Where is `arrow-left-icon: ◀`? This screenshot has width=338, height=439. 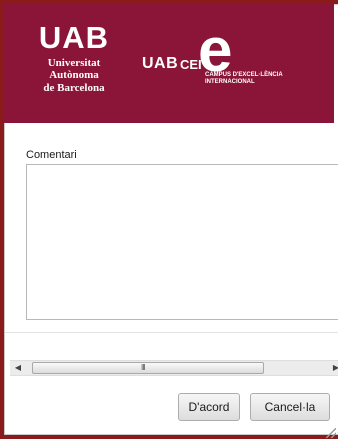
arrow-left-icon: ◀ is located at coordinates (18, 368).